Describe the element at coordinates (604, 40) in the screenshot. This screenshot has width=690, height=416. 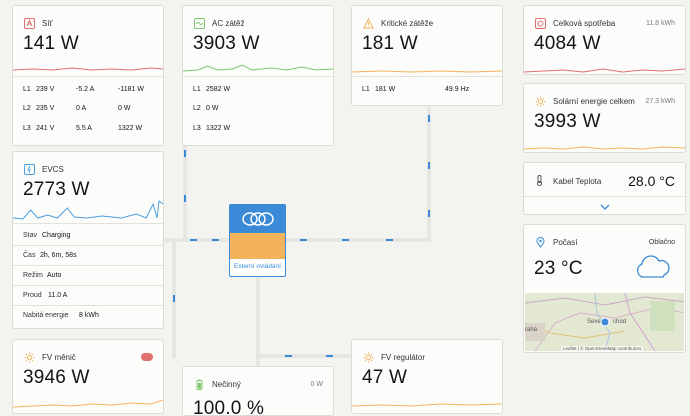
I see `total-consumption-card: Celková spotřeba 11.8 kWh 4084 W` at that location.